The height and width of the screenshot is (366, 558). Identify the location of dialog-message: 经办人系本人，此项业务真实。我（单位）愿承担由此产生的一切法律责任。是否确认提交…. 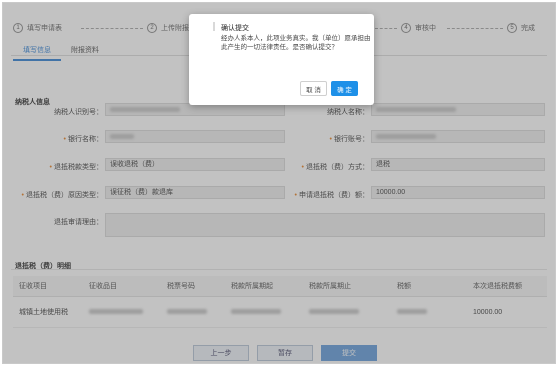
(296, 43).